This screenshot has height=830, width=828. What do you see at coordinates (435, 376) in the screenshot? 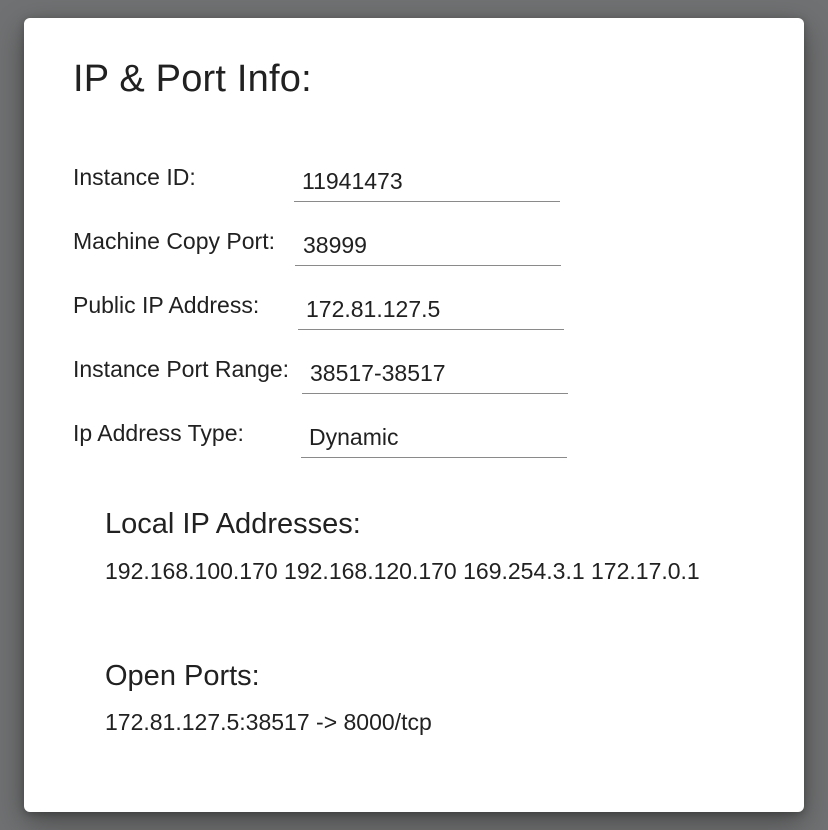
I see `instance-port-range-field` at bounding box center [435, 376].